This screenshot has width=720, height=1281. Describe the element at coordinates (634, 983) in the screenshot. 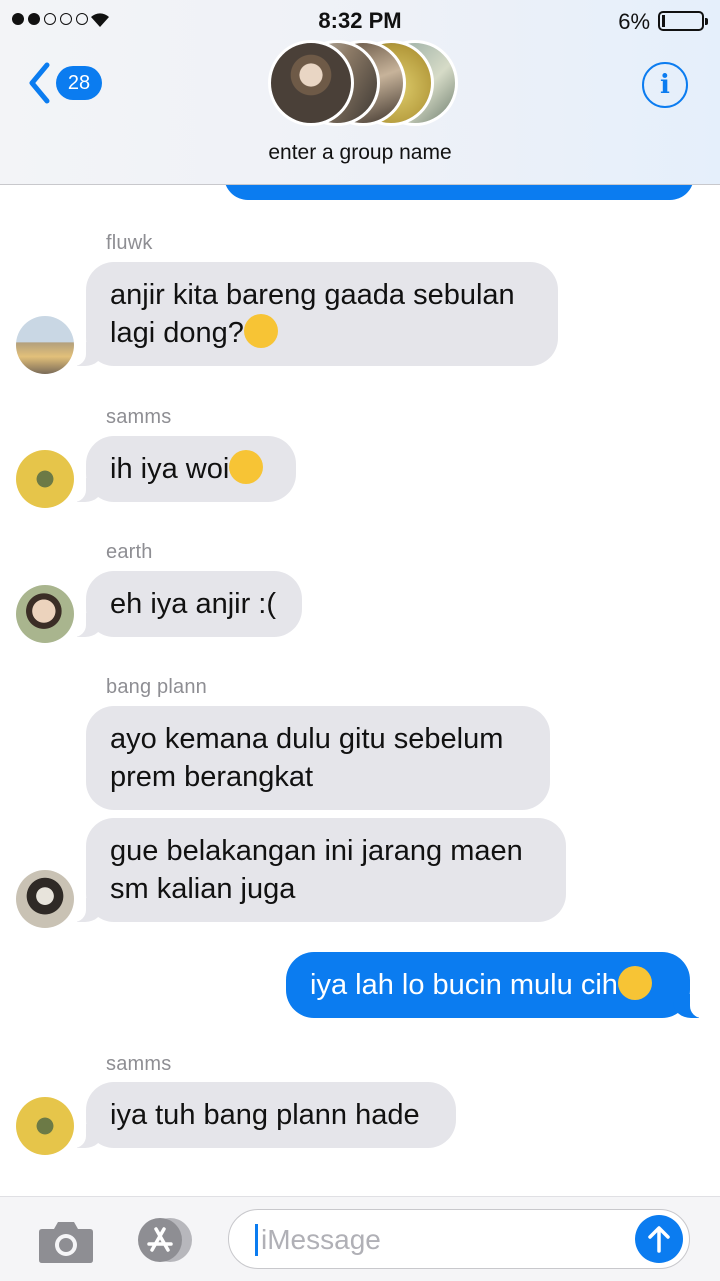

I see `unamused-face-emoji` at that location.